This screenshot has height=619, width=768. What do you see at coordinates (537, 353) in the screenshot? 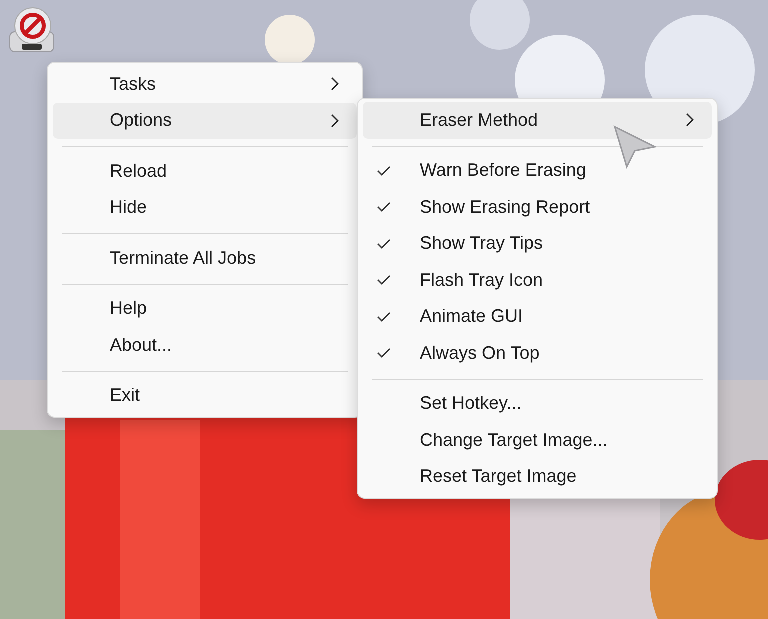
I see `menu-item: Always On Top` at bounding box center [537, 353].